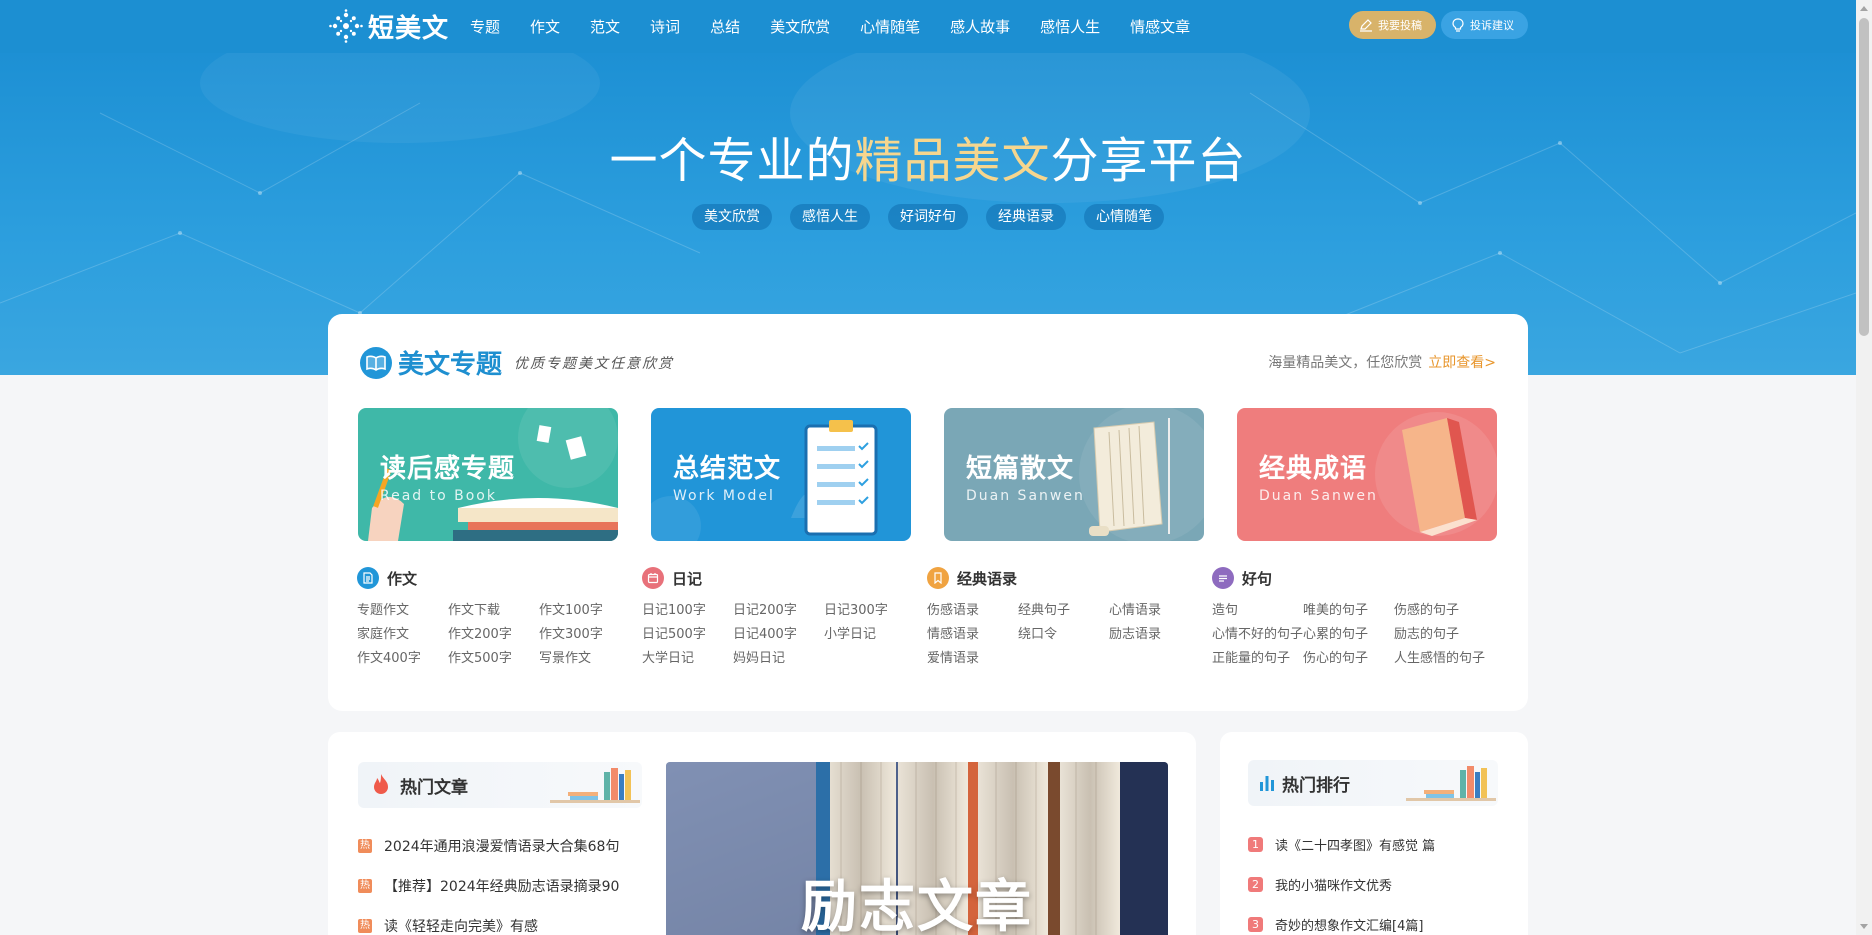  I want to click on category-zuowen-name: 作文, so click(402, 578).